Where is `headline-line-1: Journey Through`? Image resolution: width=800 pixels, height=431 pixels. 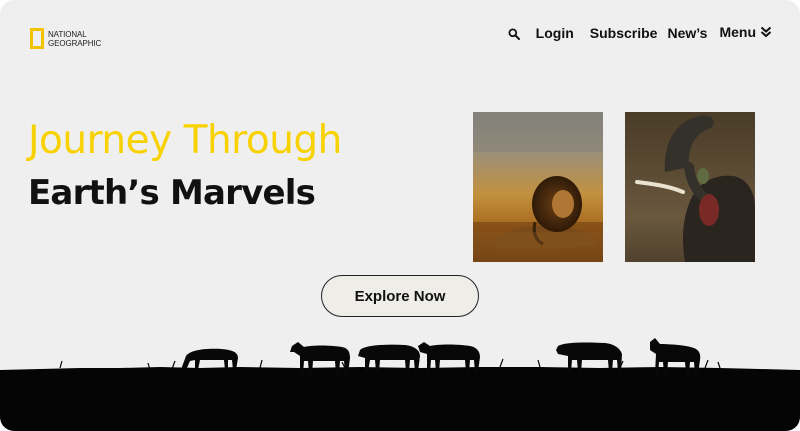
headline-line-1: Journey Through is located at coordinates (185, 140).